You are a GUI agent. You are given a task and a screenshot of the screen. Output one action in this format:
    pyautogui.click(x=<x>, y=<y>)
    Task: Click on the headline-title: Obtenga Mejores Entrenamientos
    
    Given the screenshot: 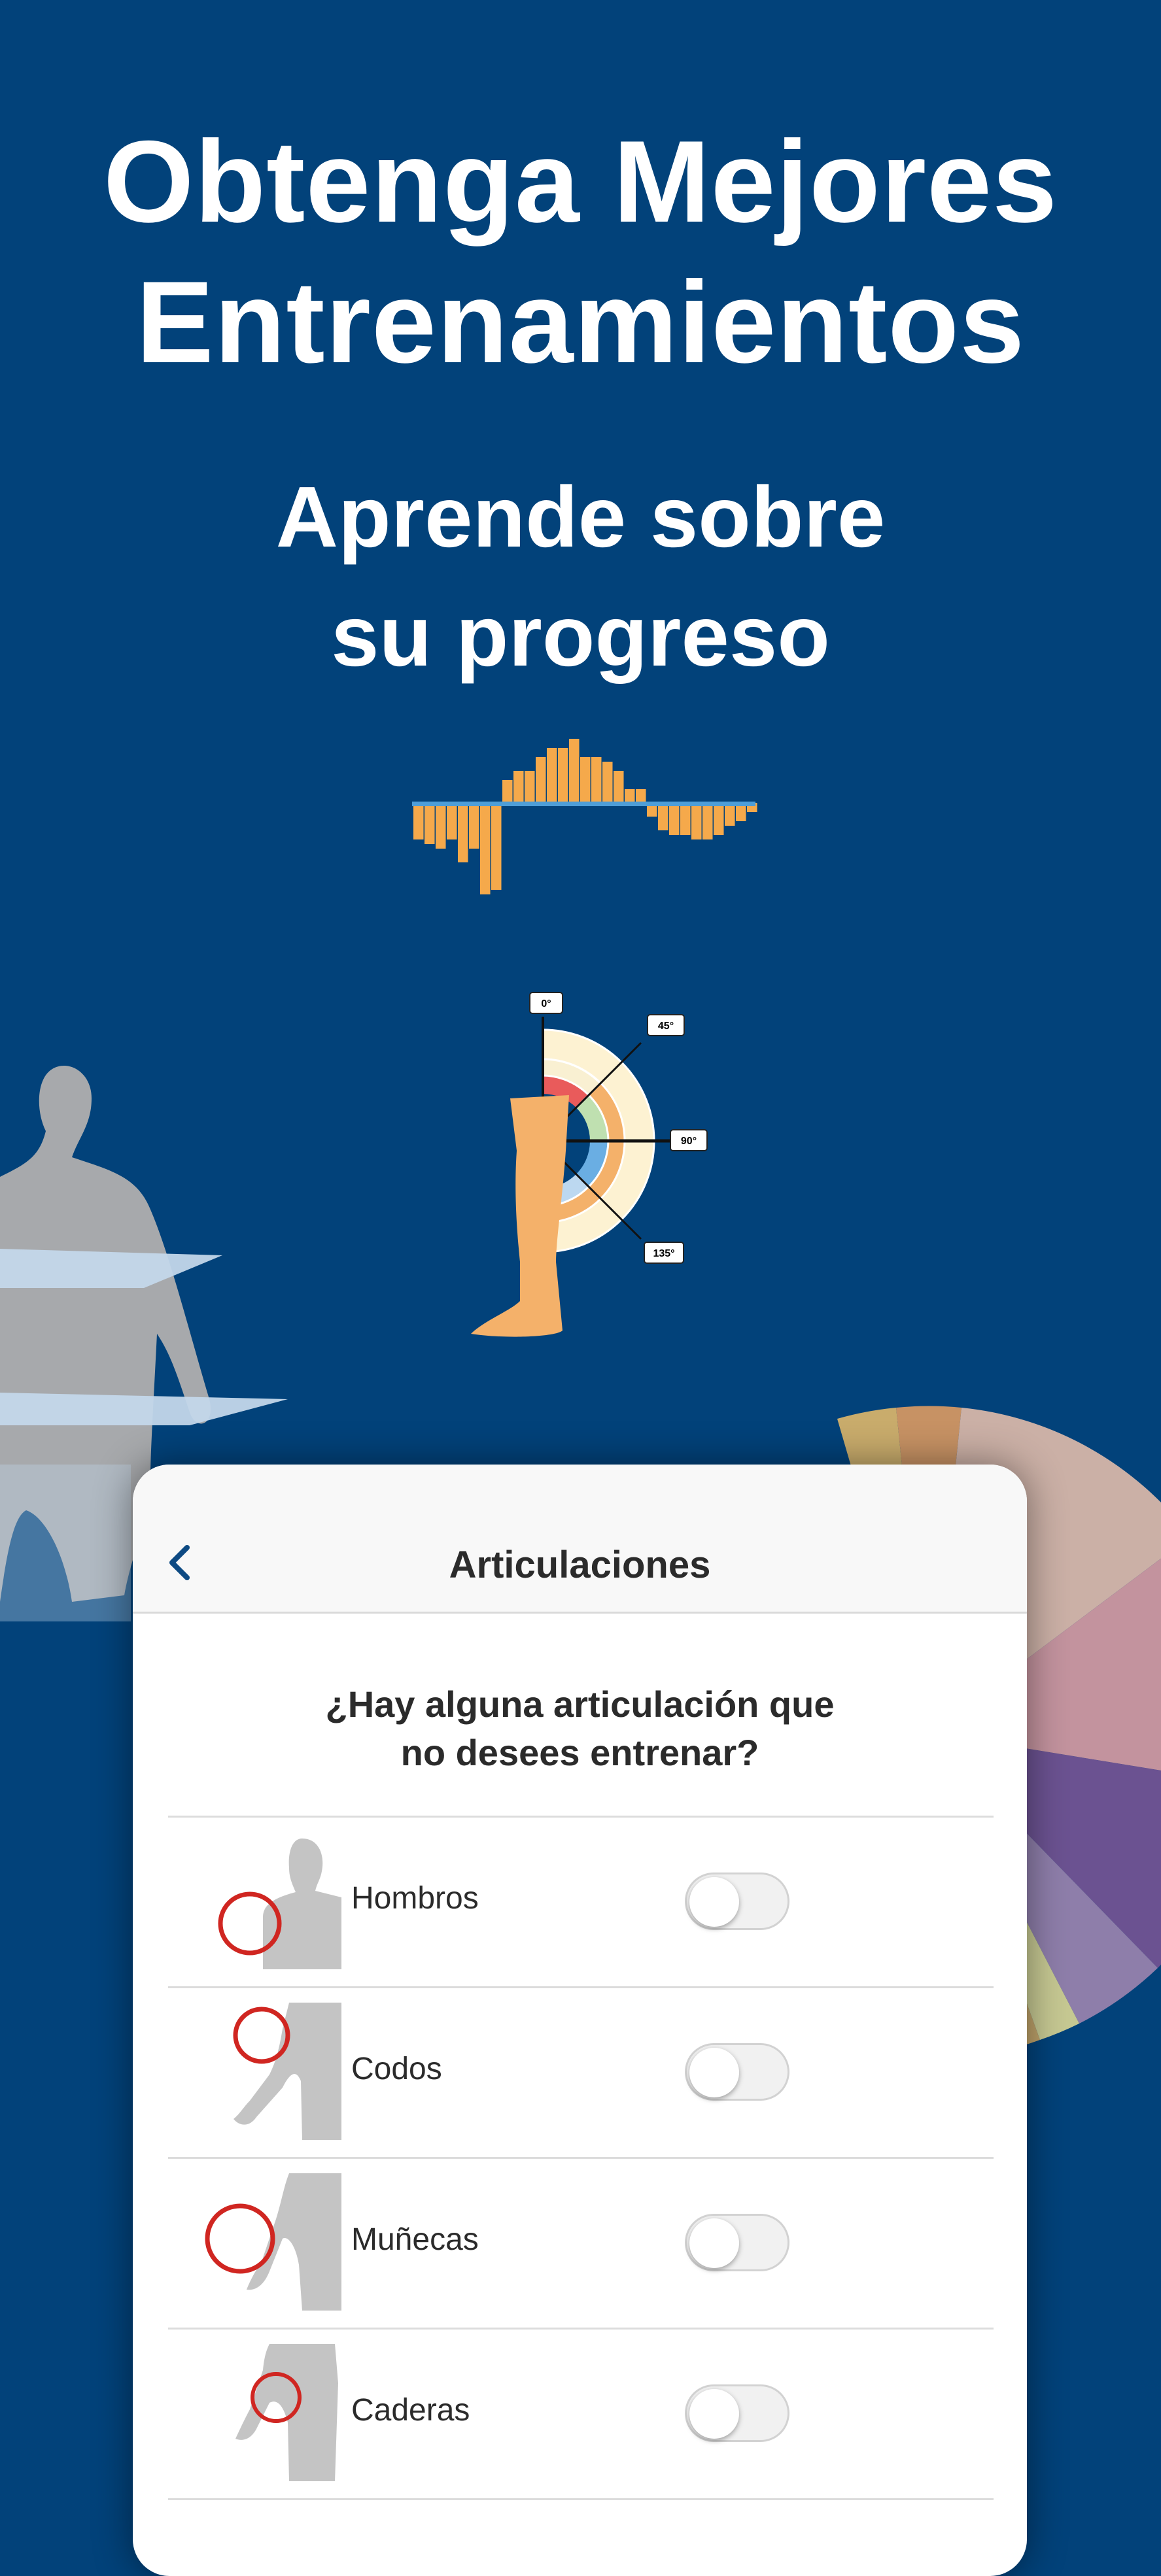 What is the action you would take?
    pyautogui.click(x=580, y=251)
    